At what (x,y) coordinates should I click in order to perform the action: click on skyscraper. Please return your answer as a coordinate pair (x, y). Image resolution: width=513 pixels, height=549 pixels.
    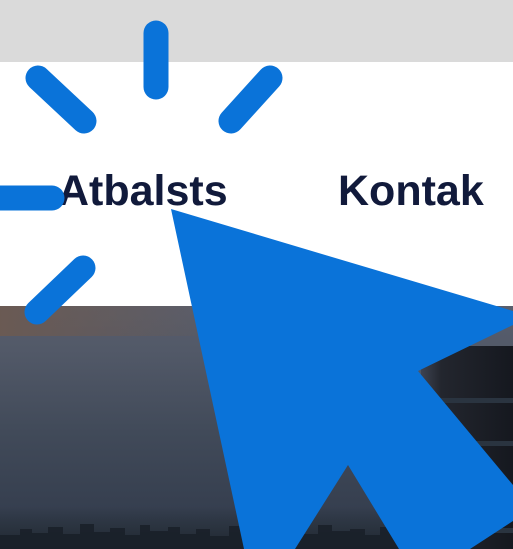
    Looking at the image, I should click on (467, 447).